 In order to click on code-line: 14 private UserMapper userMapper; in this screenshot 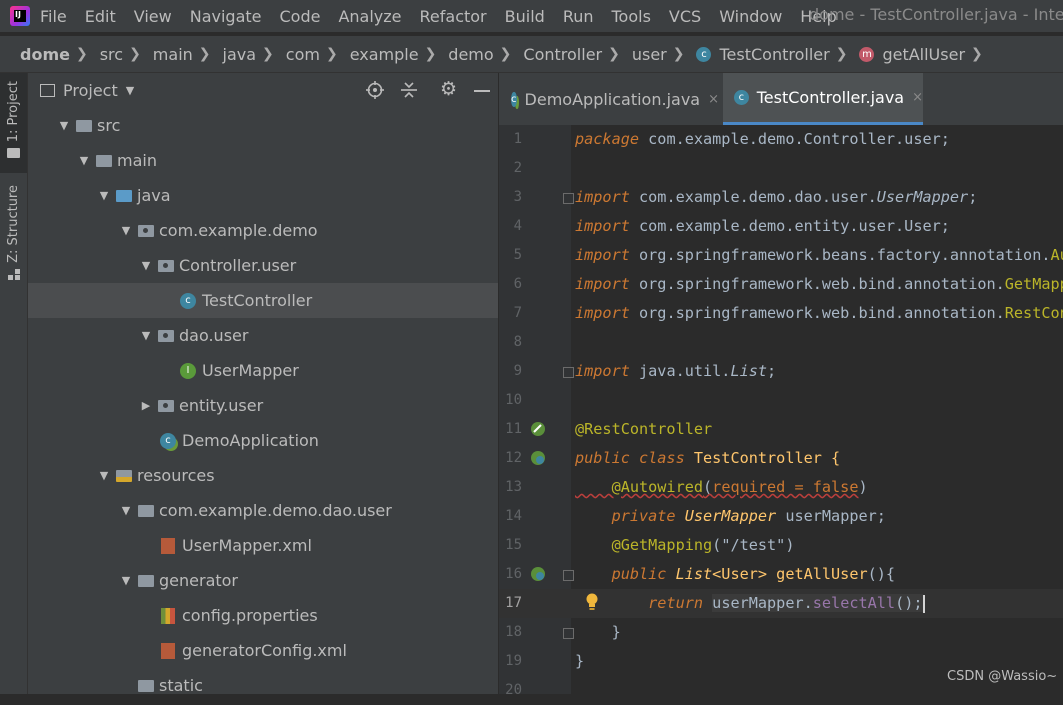, I will do `click(781, 516)`.